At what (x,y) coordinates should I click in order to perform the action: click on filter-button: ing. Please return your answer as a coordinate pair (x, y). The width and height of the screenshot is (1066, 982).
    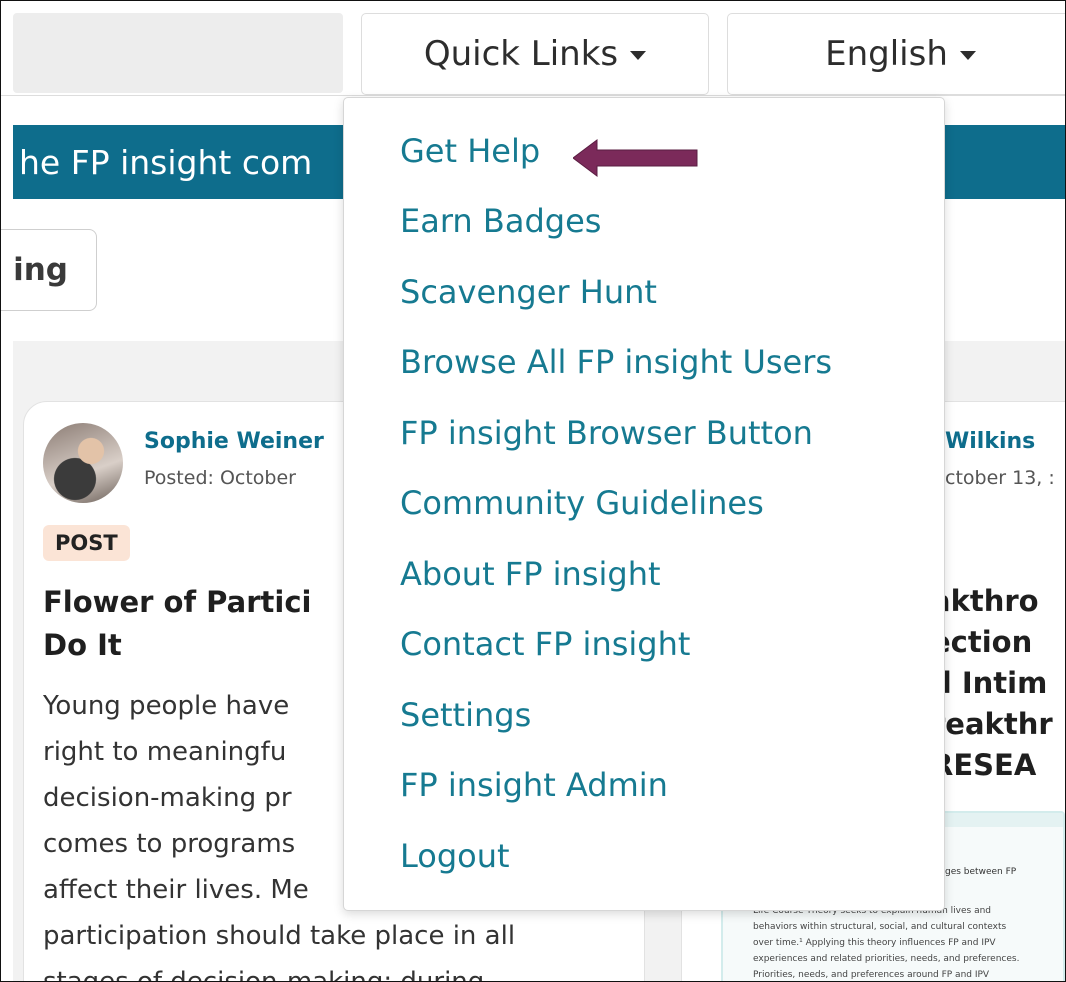
    Looking at the image, I should click on (49, 270).